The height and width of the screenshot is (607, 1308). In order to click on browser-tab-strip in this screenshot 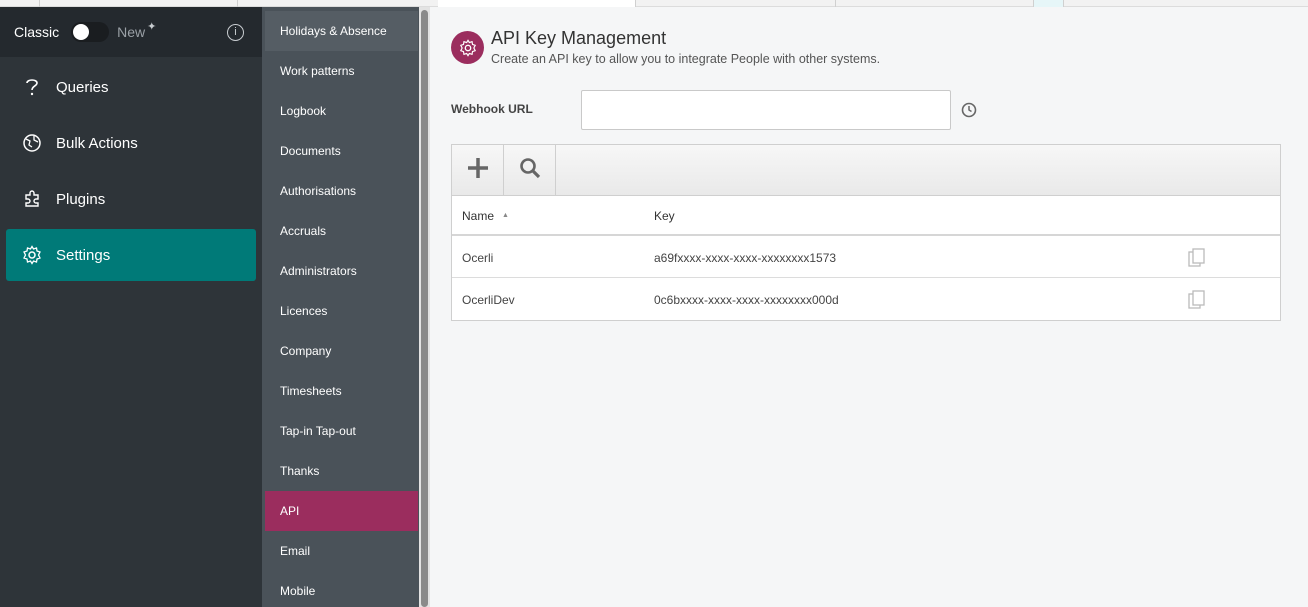, I will do `click(654, 3)`.